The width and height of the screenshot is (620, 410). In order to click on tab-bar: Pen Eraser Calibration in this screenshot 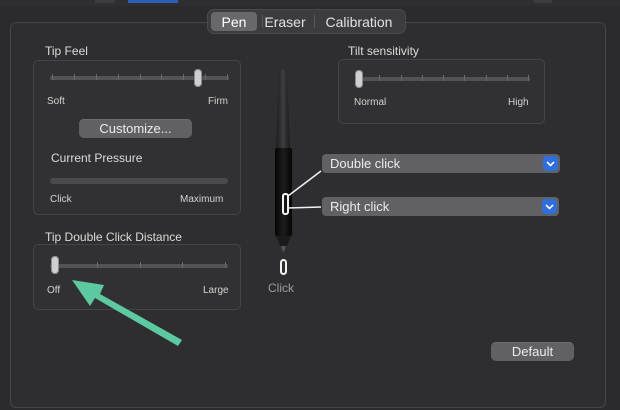, I will do `click(306, 21)`.